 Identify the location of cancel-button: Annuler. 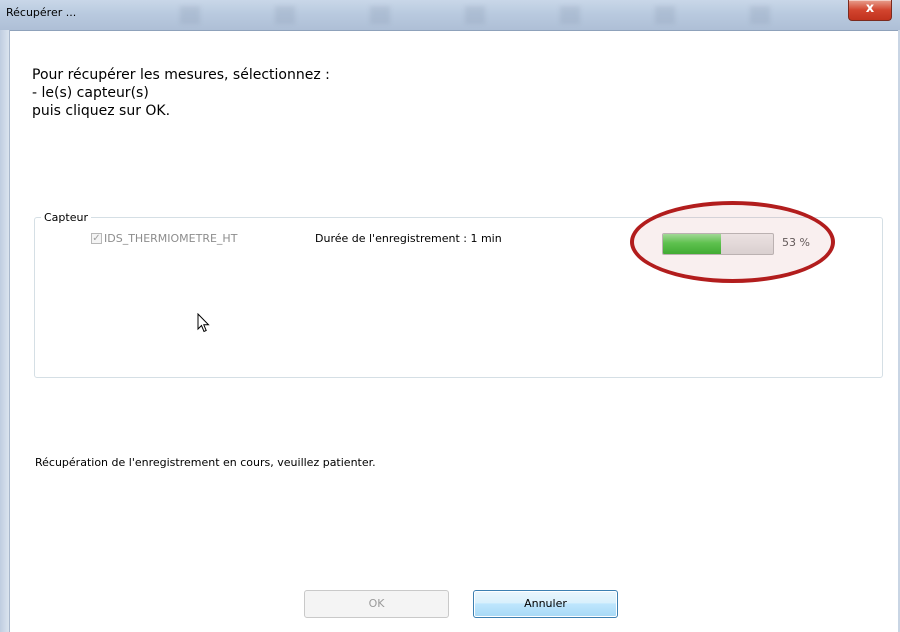
(545, 604).